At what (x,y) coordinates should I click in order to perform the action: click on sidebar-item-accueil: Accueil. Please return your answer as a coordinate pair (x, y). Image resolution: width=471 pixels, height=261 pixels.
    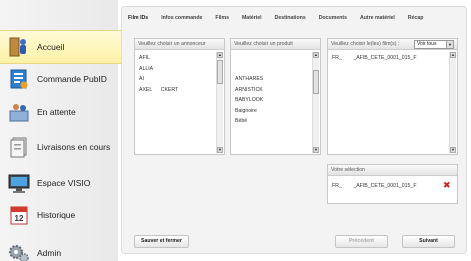
    Looking at the image, I should click on (70, 47).